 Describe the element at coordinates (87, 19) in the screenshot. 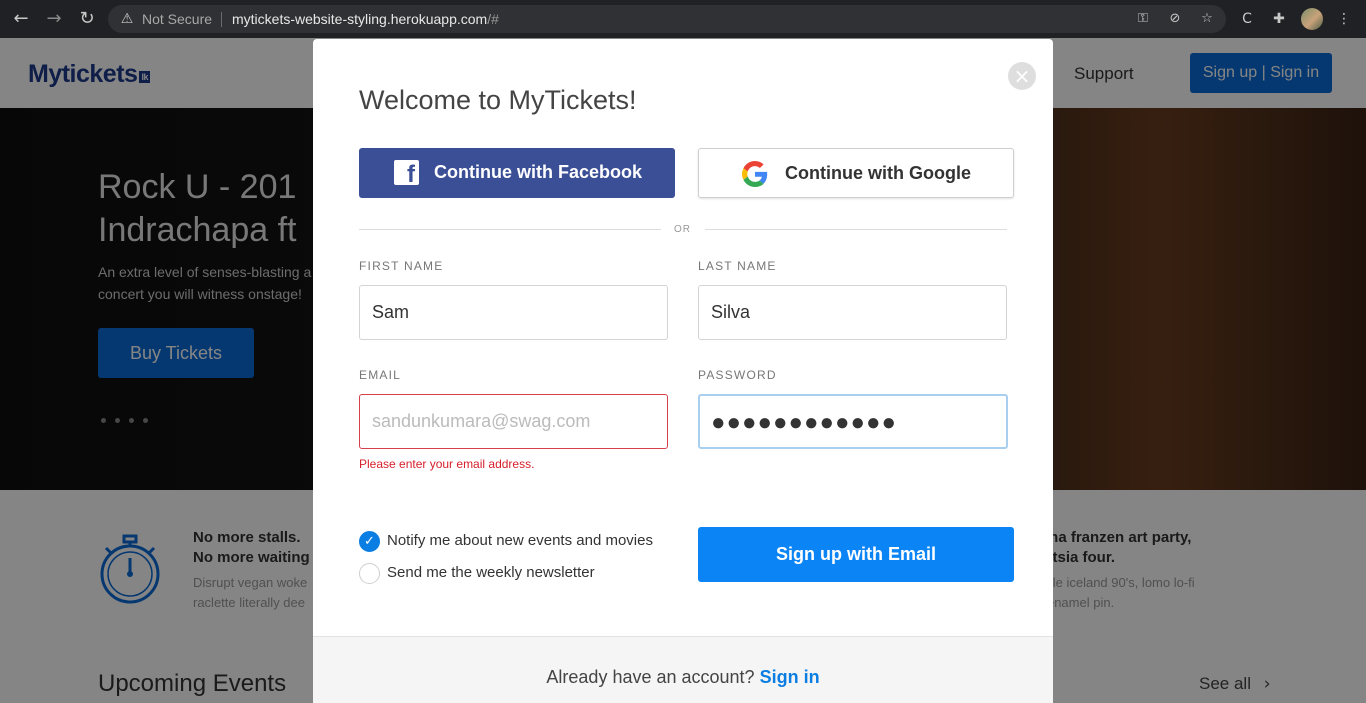

I see `reload-icon: ↻` at that location.